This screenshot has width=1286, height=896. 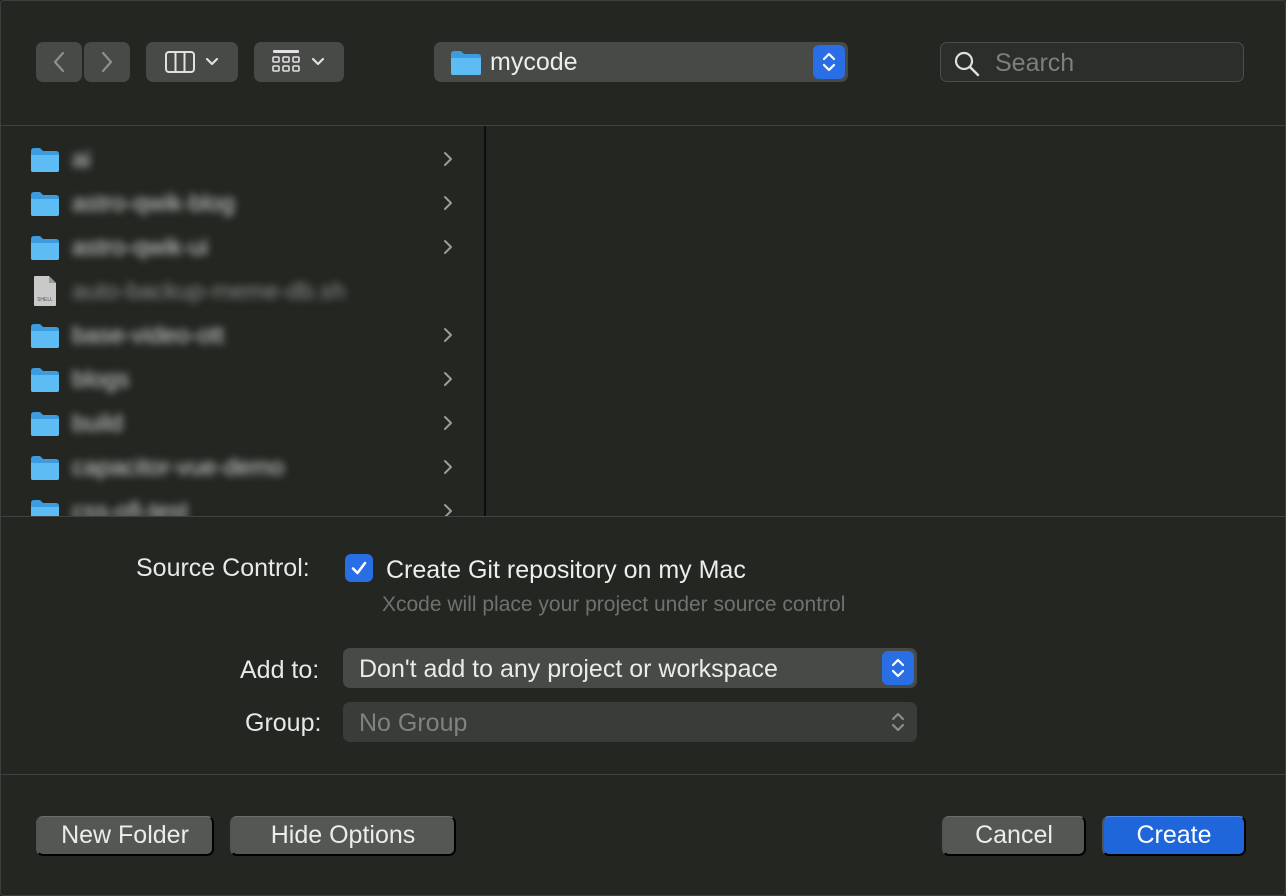 What do you see at coordinates (209, 291) in the screenshot?
I see `browser-item-name: auto-backup-meme-db.sh` at bounding box center [209, 291].